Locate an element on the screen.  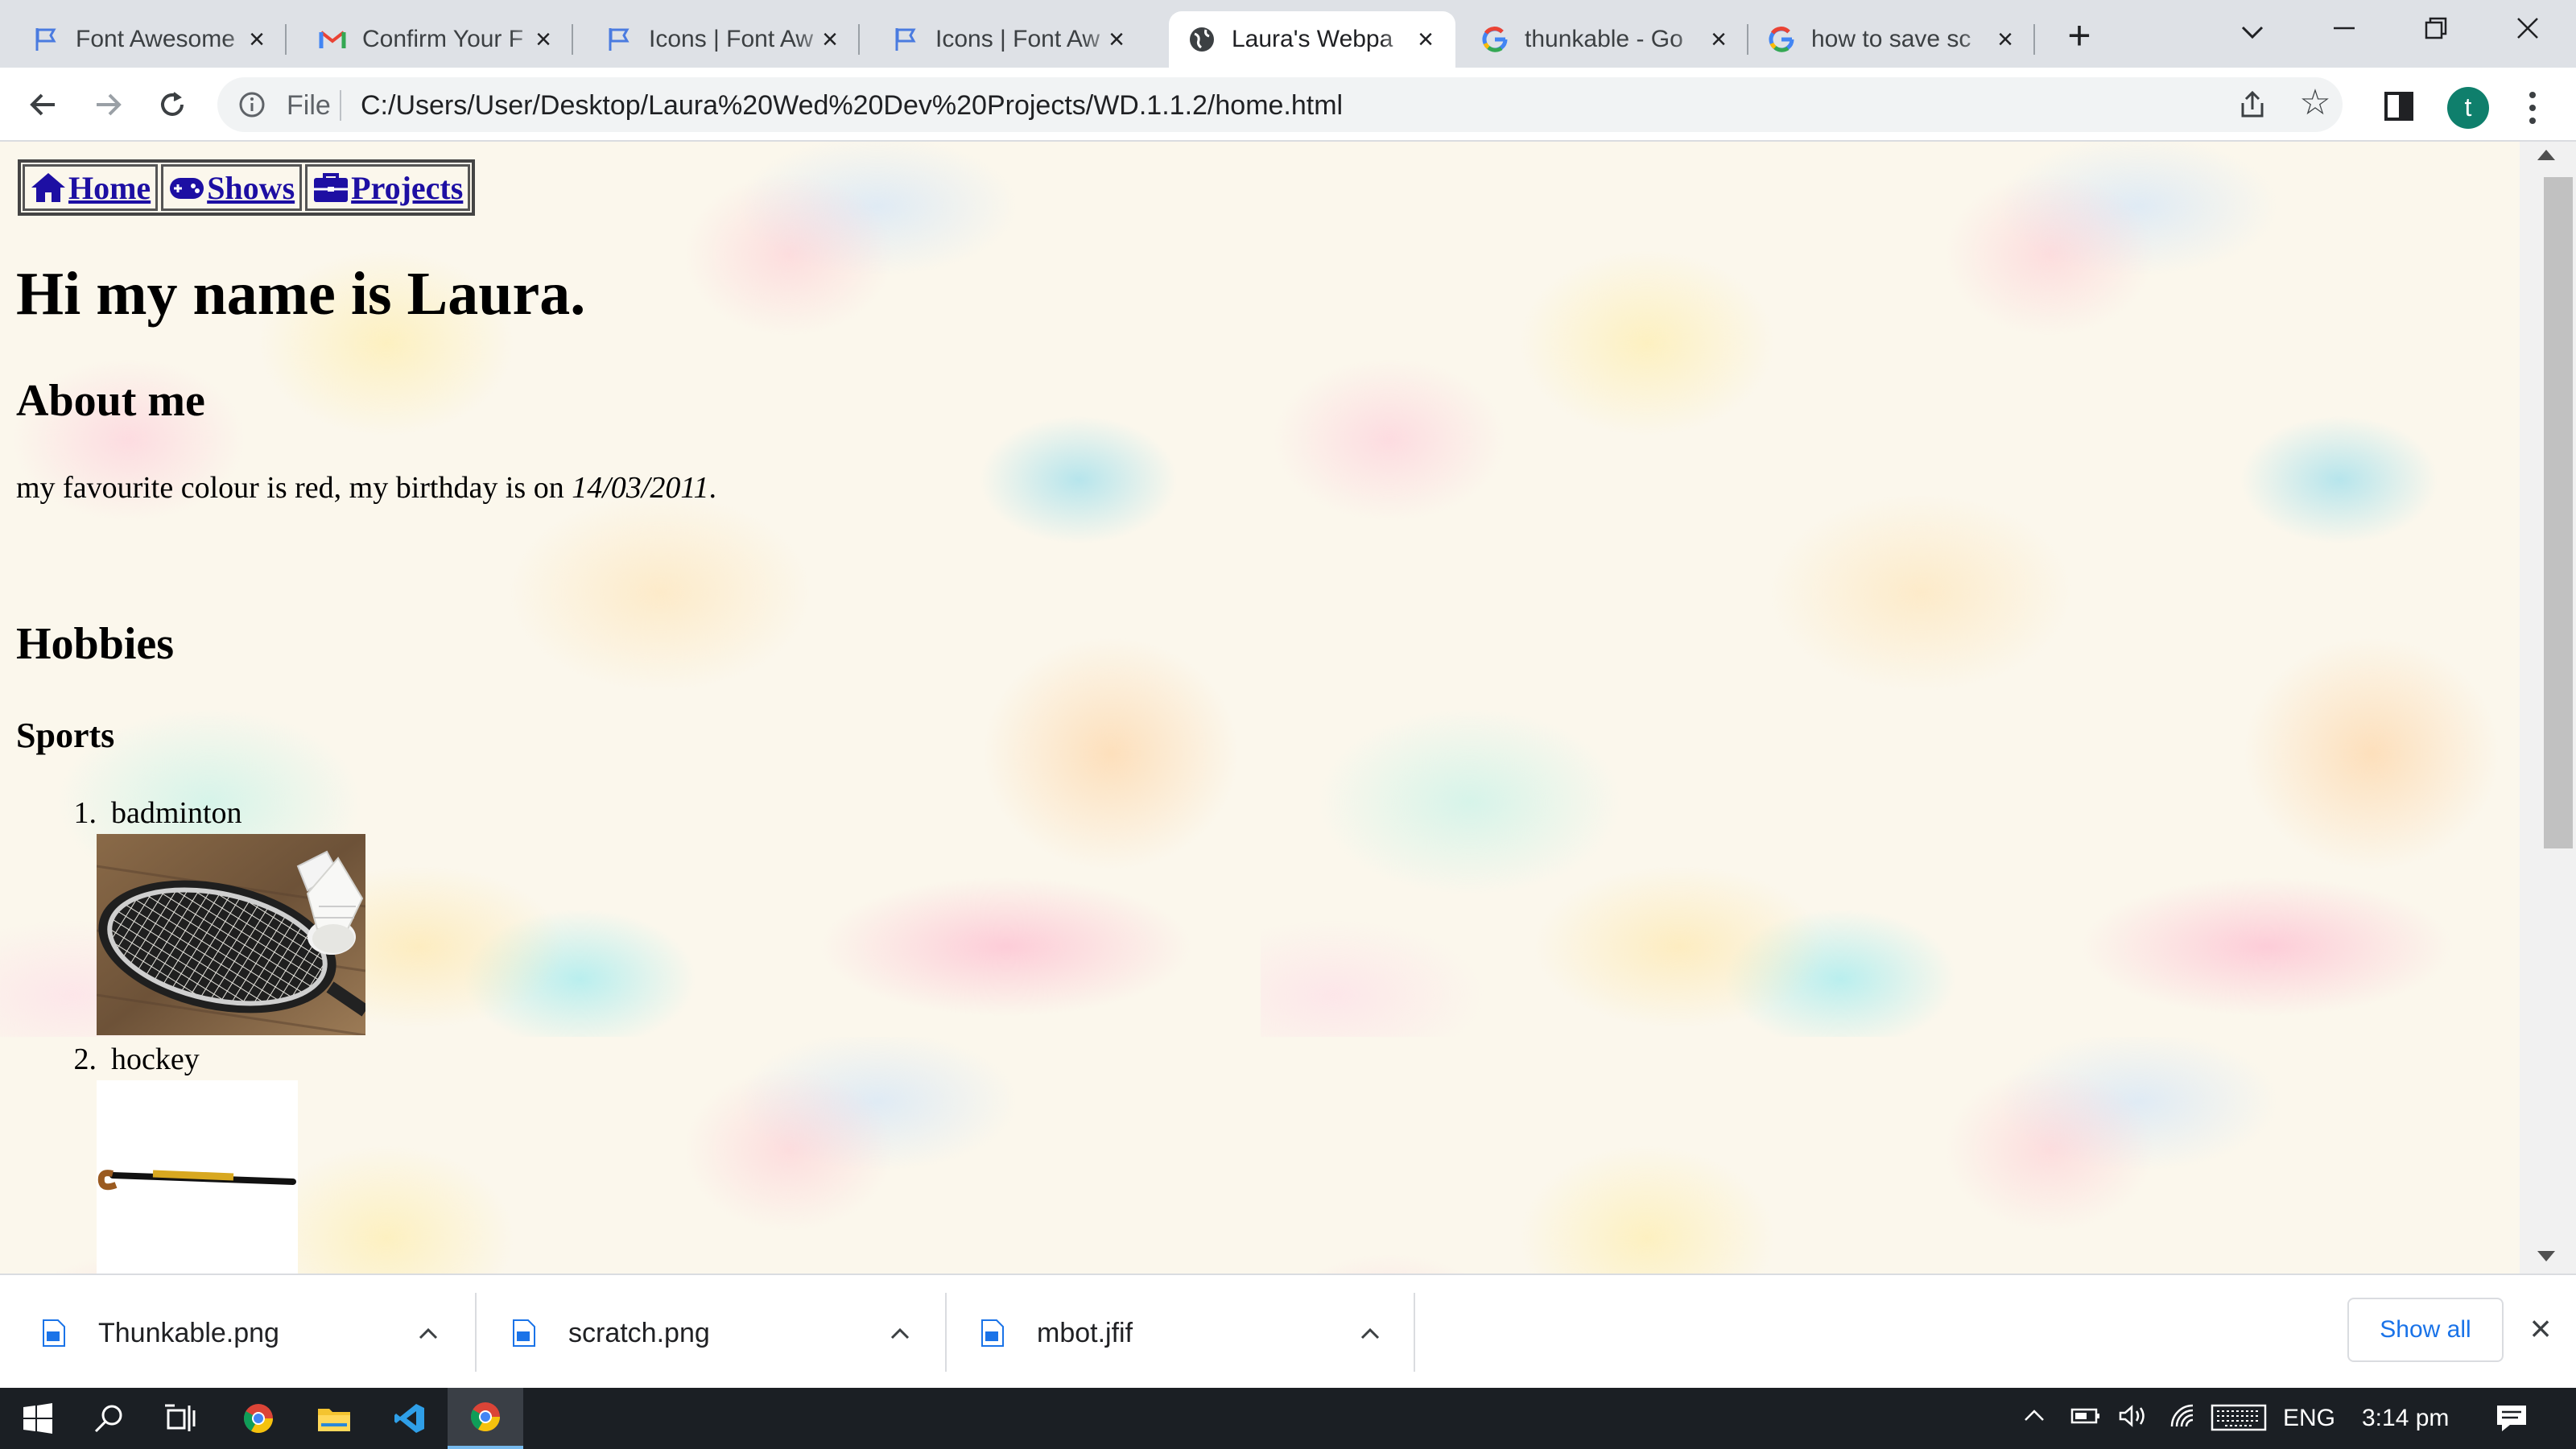
tab-title: thunkable - Go is located at coordinates (1604, 39).